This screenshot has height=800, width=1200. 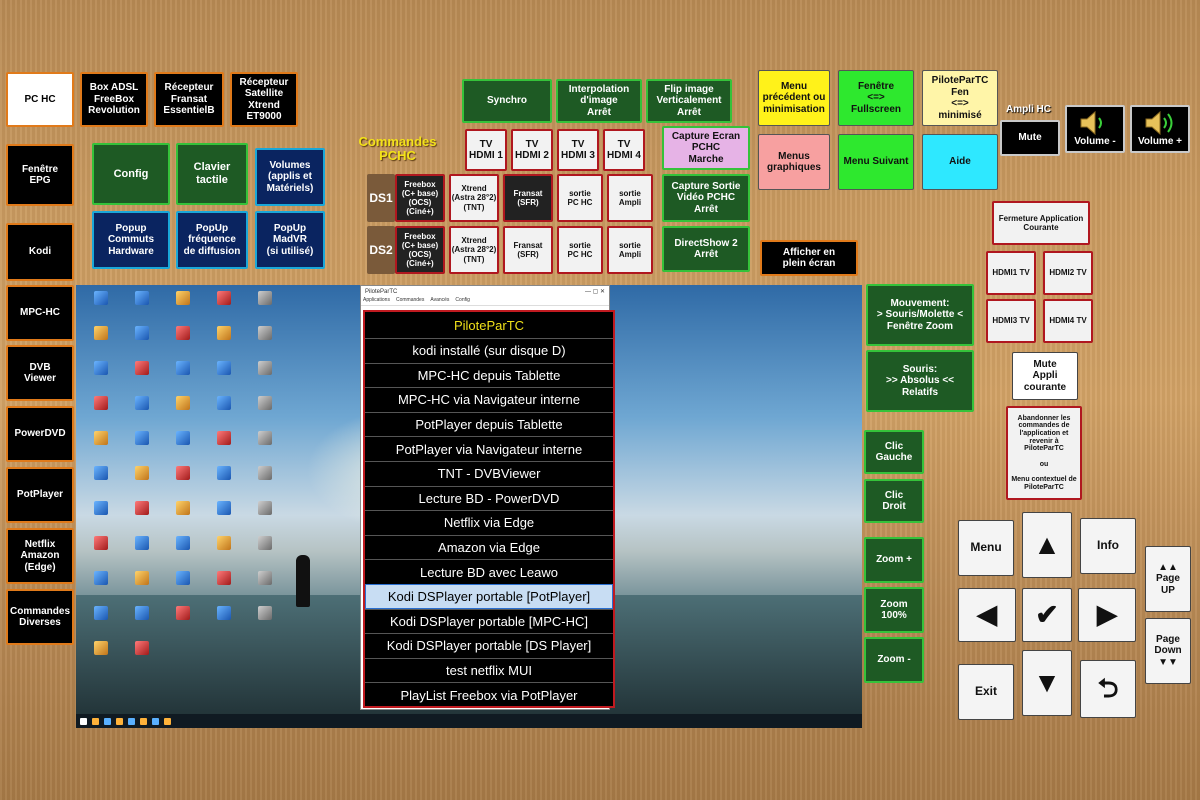 I want to click on dvb-viewer-button: DVB Viewer, so click(x=40, y=373).